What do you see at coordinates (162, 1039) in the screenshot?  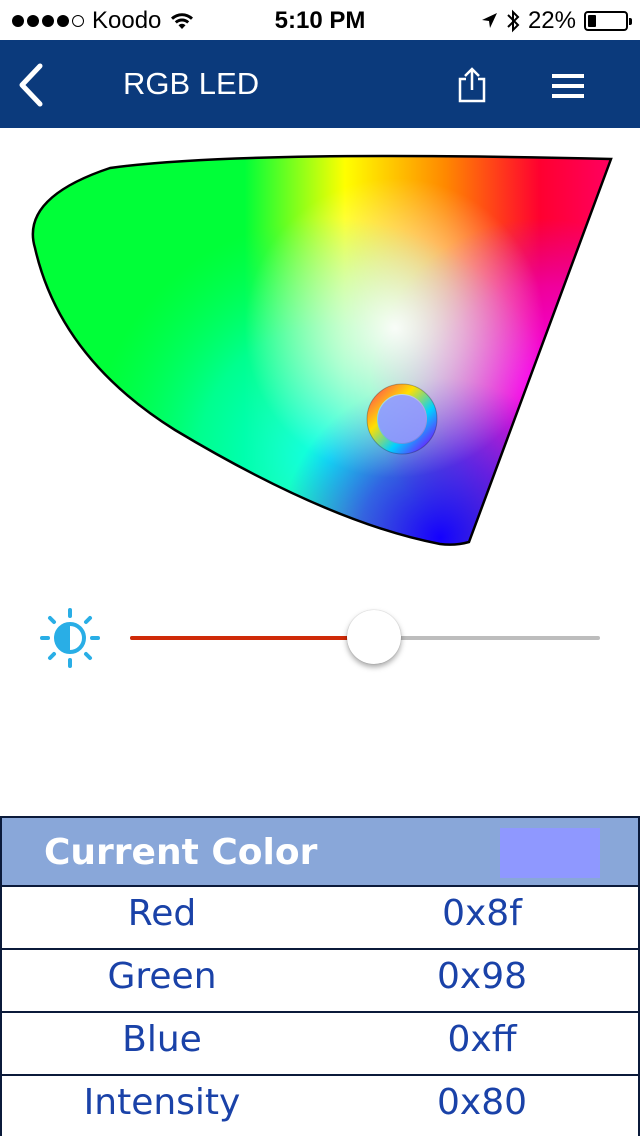 I see `row-label: Blue` at bounding box center [162, 1039].